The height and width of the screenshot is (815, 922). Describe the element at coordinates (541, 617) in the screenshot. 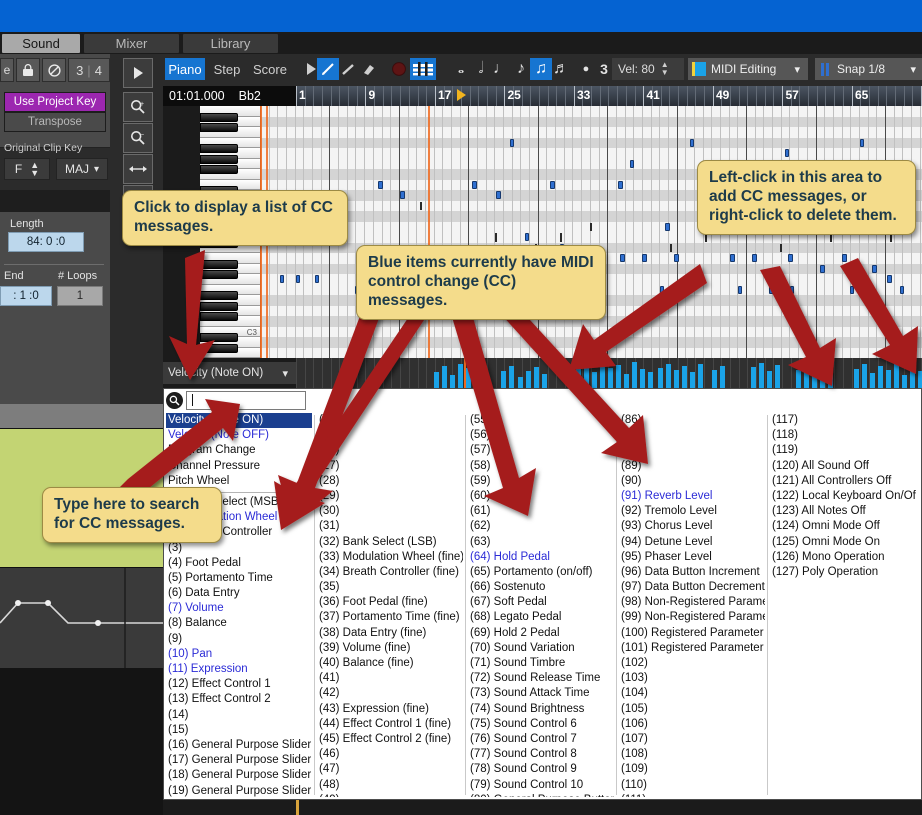

I see `cc-list-item: (68) Legato Pedal` at that location.